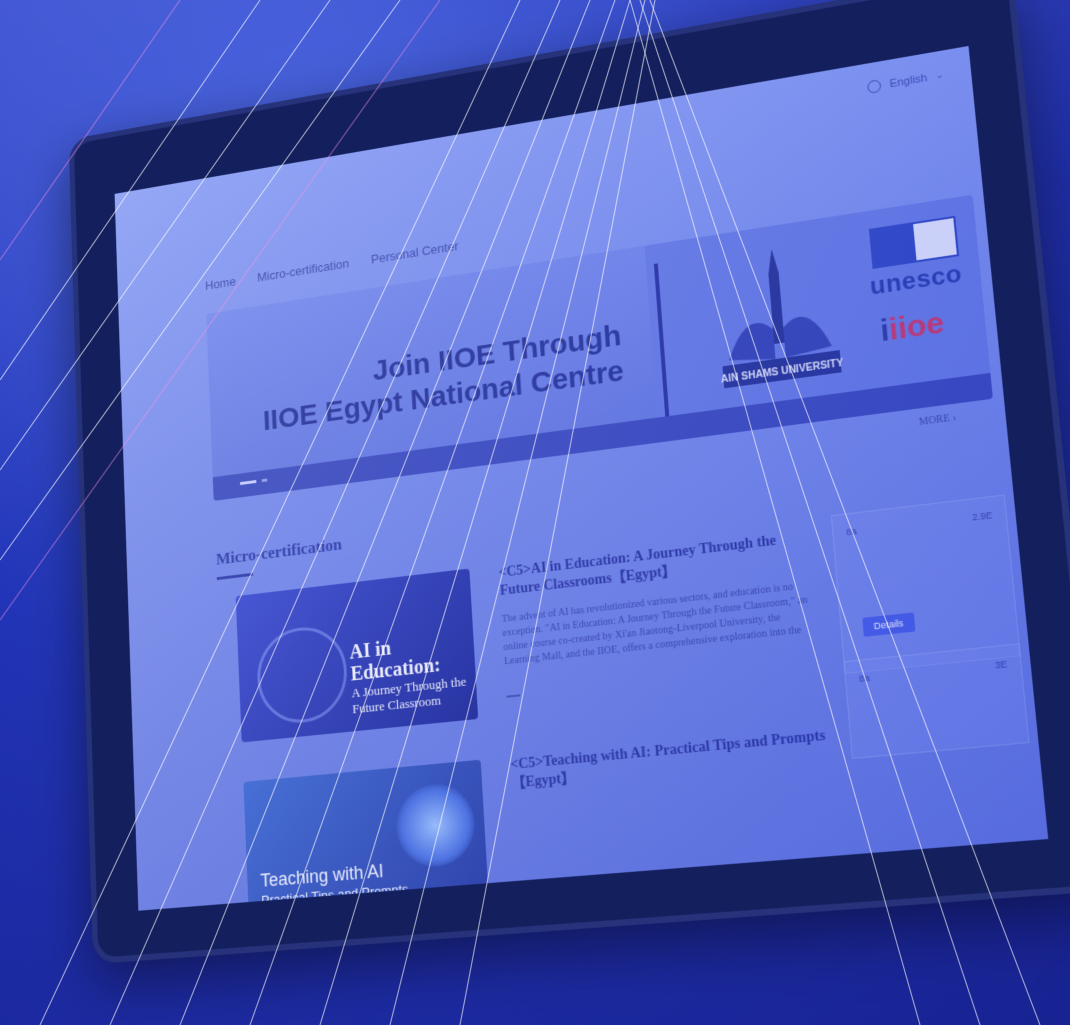 The image size is (1070, 1025). Describe the element at coordinates (279, 551) in the screenshot. I see `section-title: Micro-certification` at that location.